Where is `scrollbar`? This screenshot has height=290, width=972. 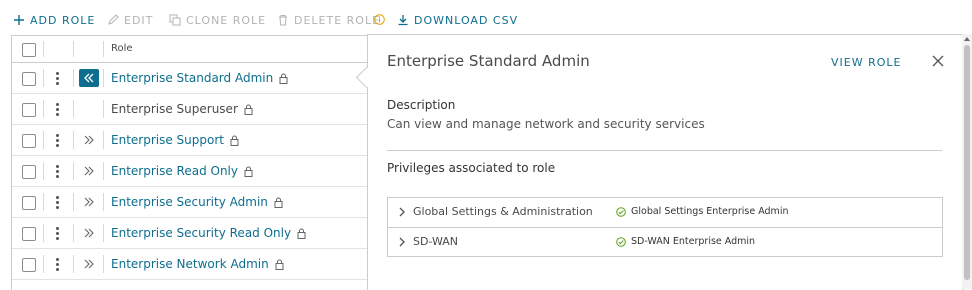
scrollbar is located at coordinates (967, 161).